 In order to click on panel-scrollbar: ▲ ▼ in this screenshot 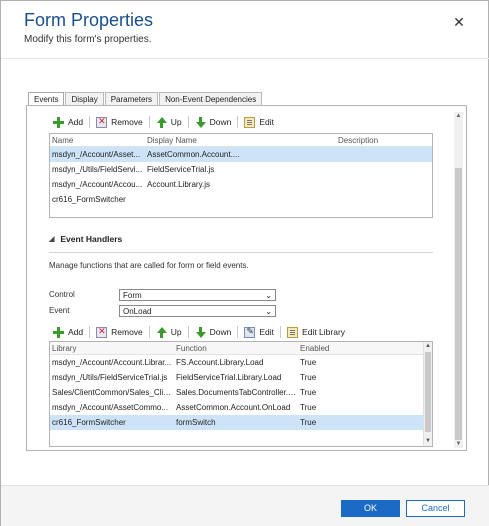, I will do `click(458, 280)`.